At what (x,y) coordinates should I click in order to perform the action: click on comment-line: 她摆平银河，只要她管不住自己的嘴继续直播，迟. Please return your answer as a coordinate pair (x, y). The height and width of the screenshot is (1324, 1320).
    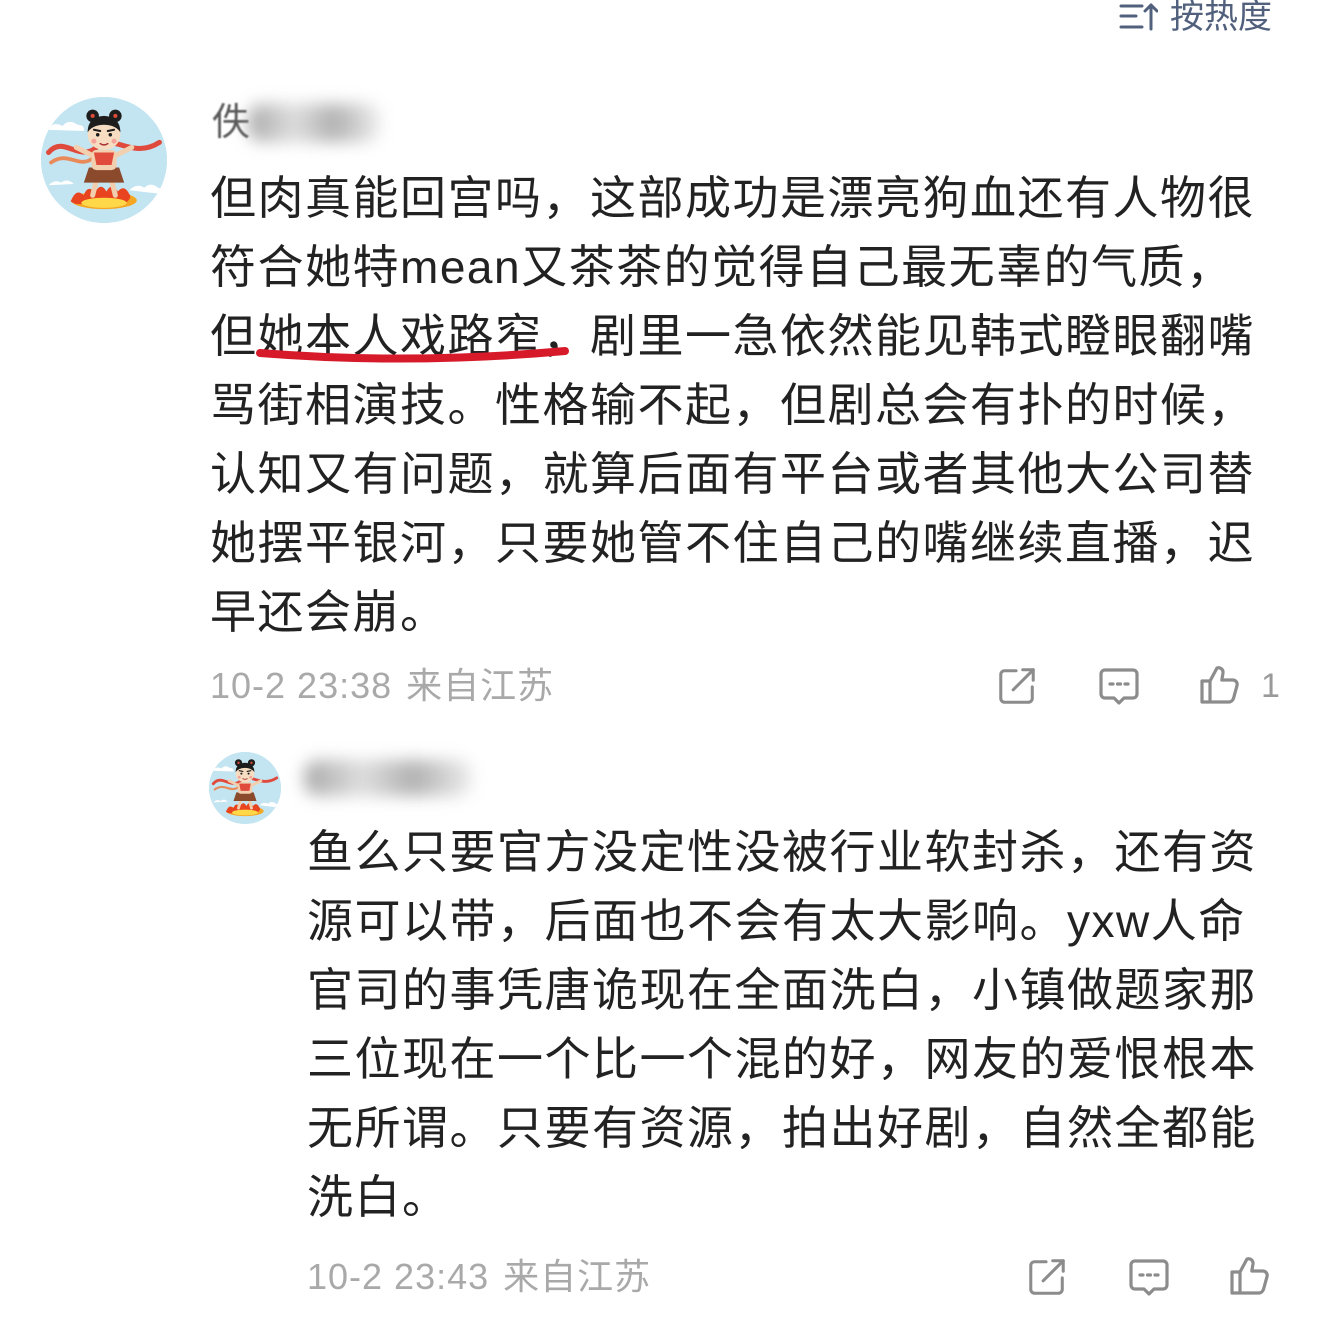
    Looking at the image, I should click on (732, 543).